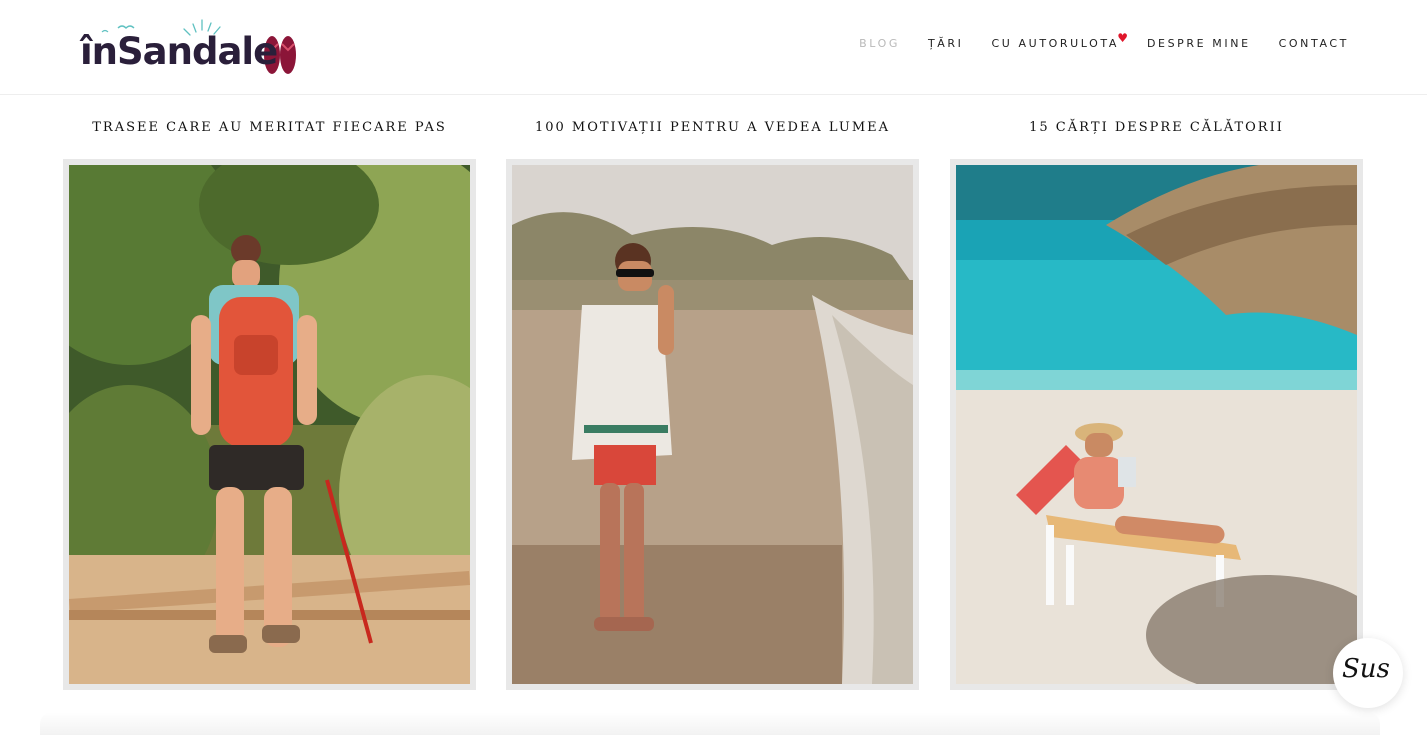 Image resolution: width=1427 pixels, height=735 pixels. Describe the element at coordinates (1314, 43) in the screenshot. I see `nav-item-contact: CONTACT` at that location.